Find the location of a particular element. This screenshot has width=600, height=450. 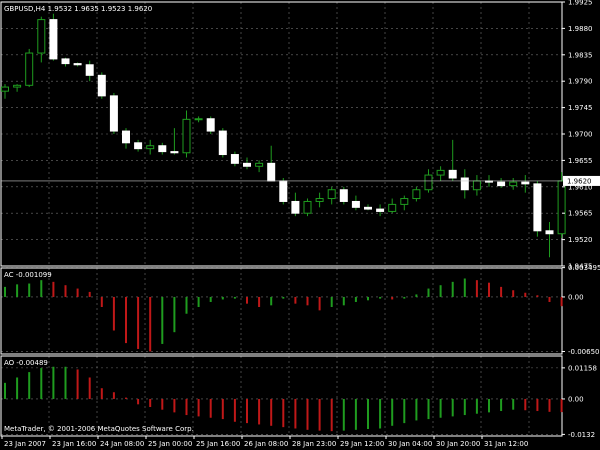

x-tick-label: 30 Jan 20:00 is located at coordinates (458, 444).